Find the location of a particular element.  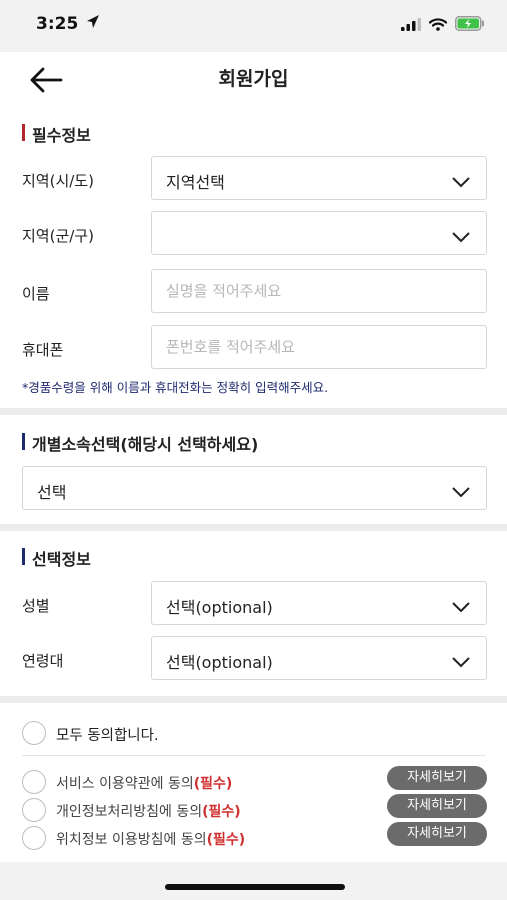

status-time: 3:25 is located at coordinates (57, 24).